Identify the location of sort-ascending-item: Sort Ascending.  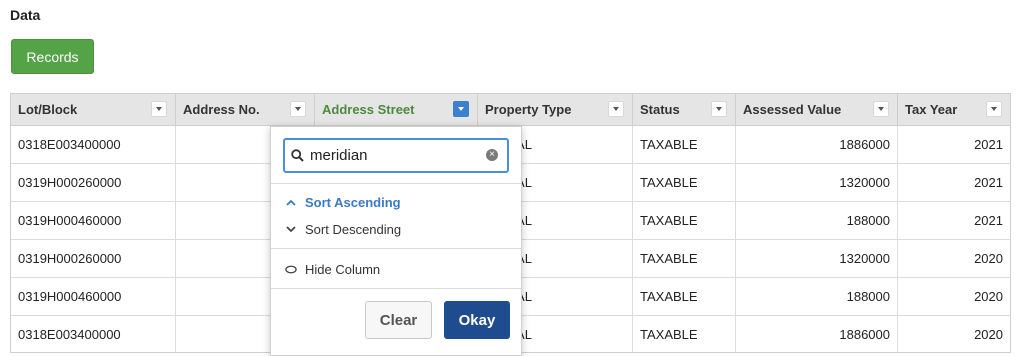
(343, 202).